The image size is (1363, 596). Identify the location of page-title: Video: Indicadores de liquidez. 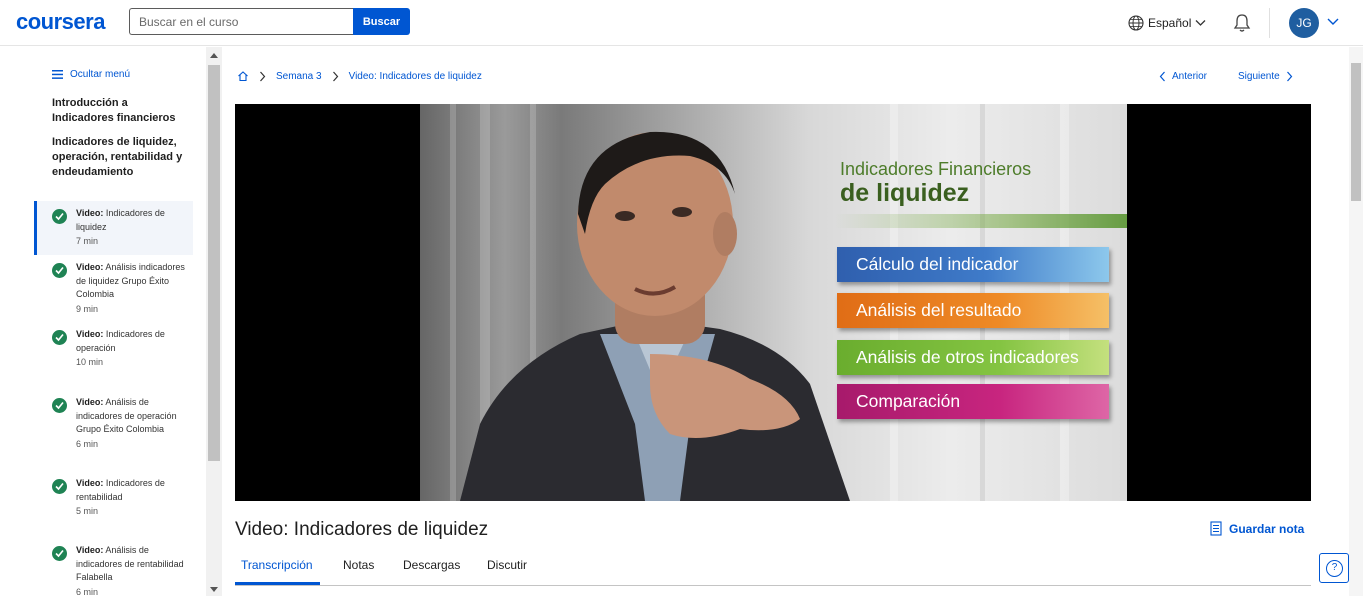
(362, 529).